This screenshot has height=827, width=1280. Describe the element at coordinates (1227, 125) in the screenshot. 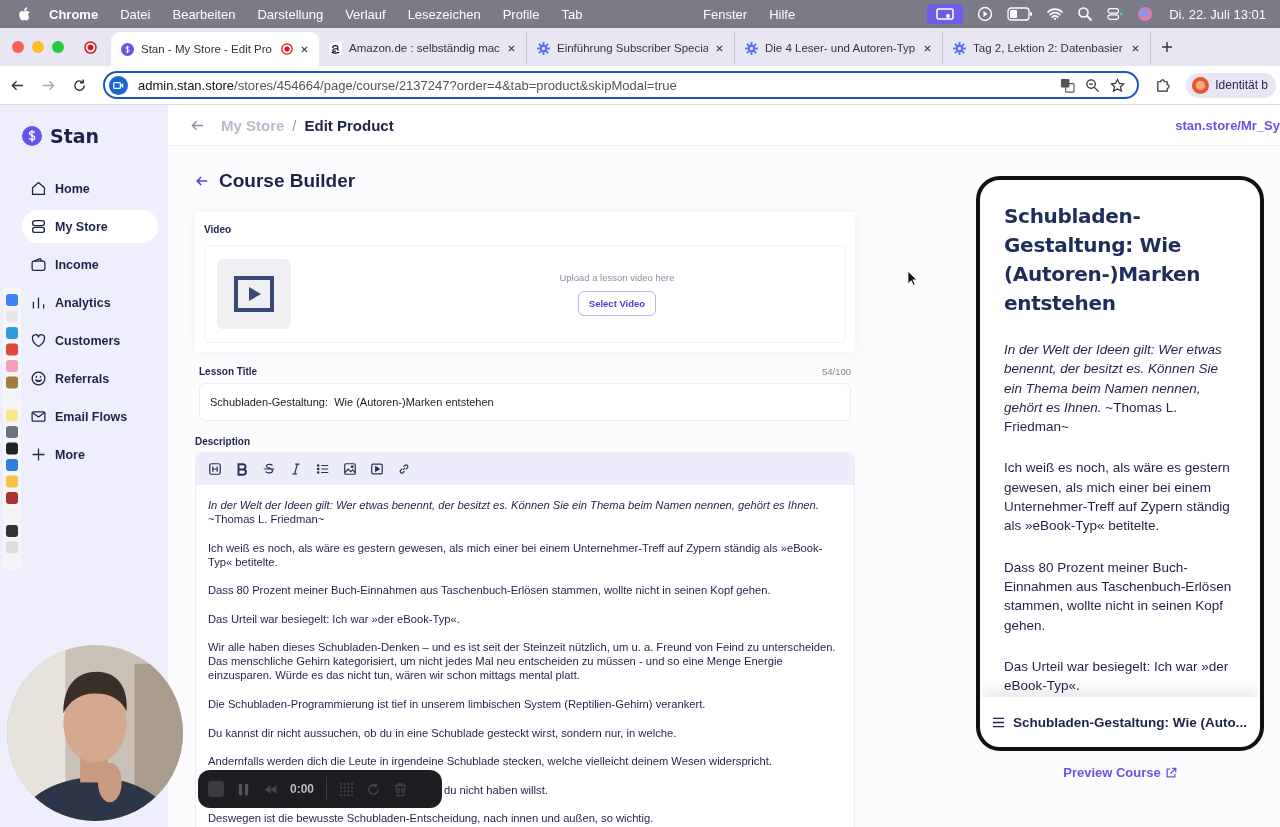

I see `store-link: stan.store/Mr_Sy` at that location.